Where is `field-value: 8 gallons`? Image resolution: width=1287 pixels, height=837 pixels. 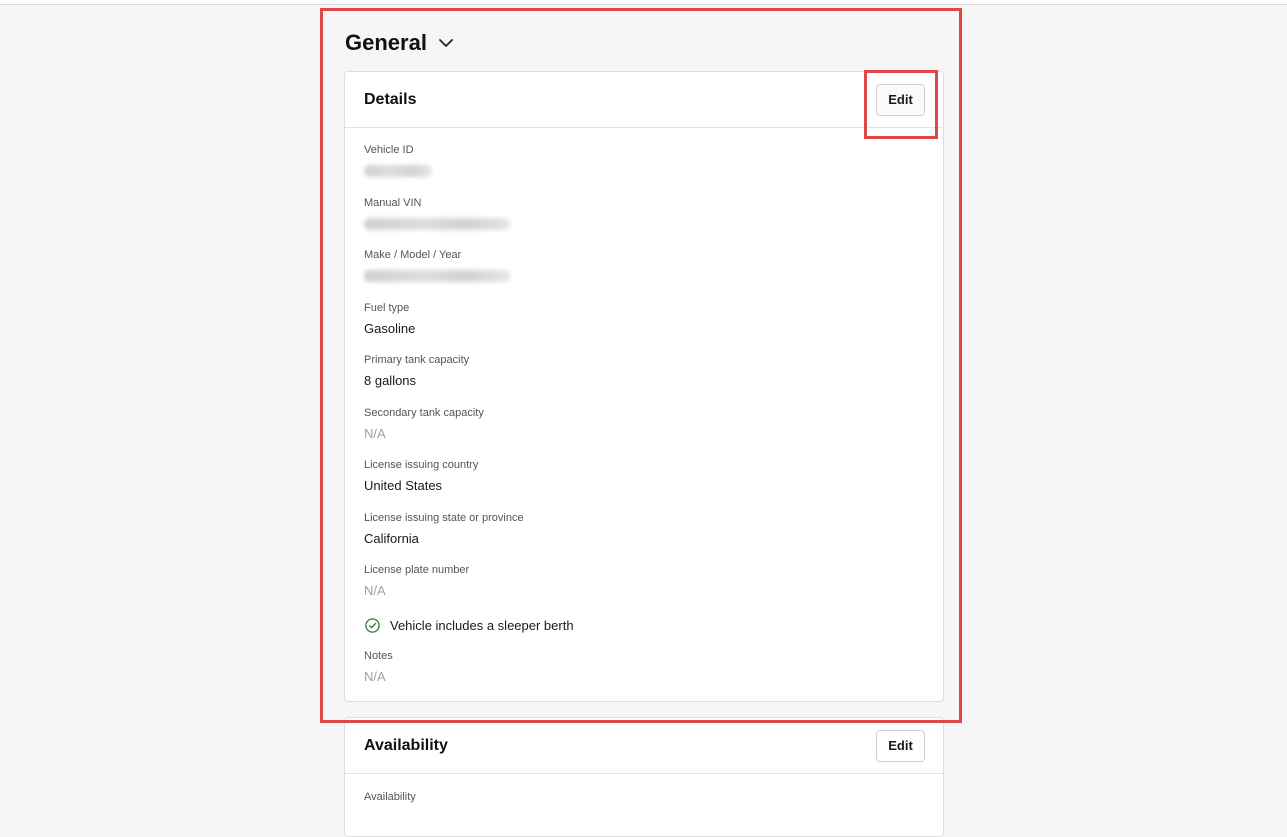
field-value: 8 gallons is located at coordinates (390, 380).